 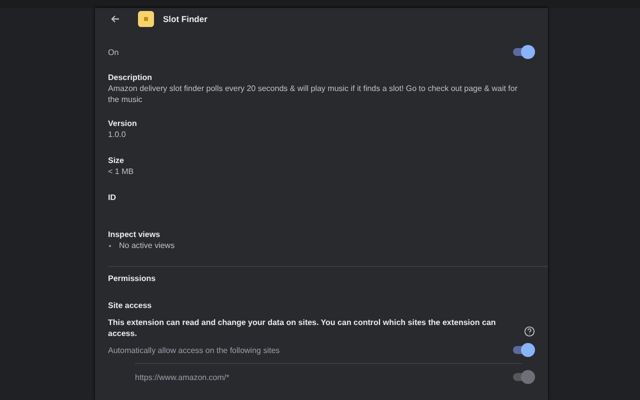 What do you see at coordinates (302, 328) in the screenshot?
I see `site-access-description: This extension can read and change your data on sites. You can control which sites the extension can access.` at bounding box center [302, 328].